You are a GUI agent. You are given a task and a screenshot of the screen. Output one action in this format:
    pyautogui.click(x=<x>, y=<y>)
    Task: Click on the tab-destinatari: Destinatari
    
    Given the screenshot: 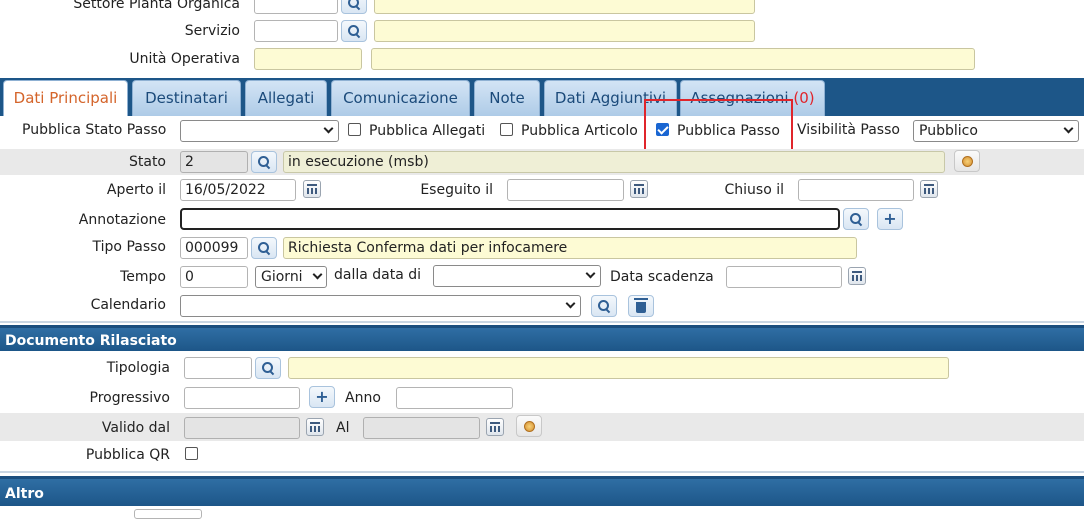 What is the action you would take?
    pyautogui.click(x=186, y=98)
    